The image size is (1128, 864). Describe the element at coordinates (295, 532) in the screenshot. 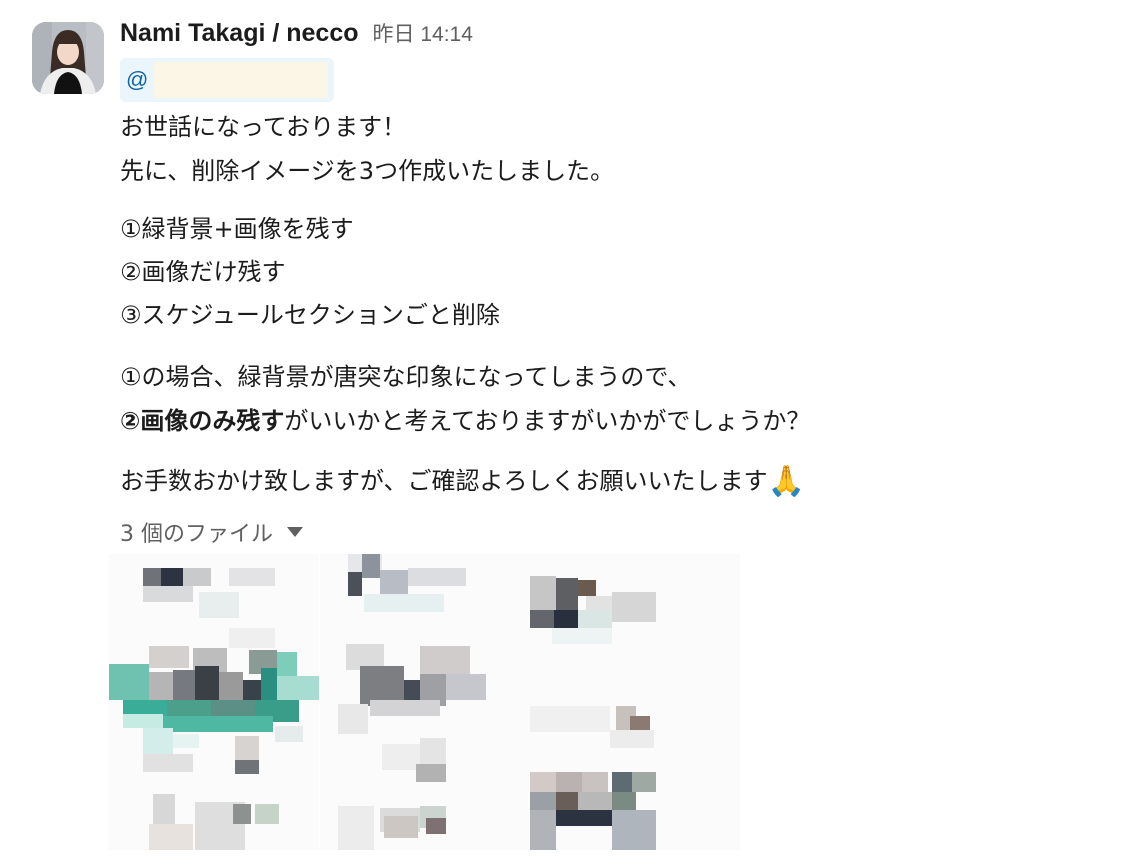

I see `caret-down-icon` at that location.